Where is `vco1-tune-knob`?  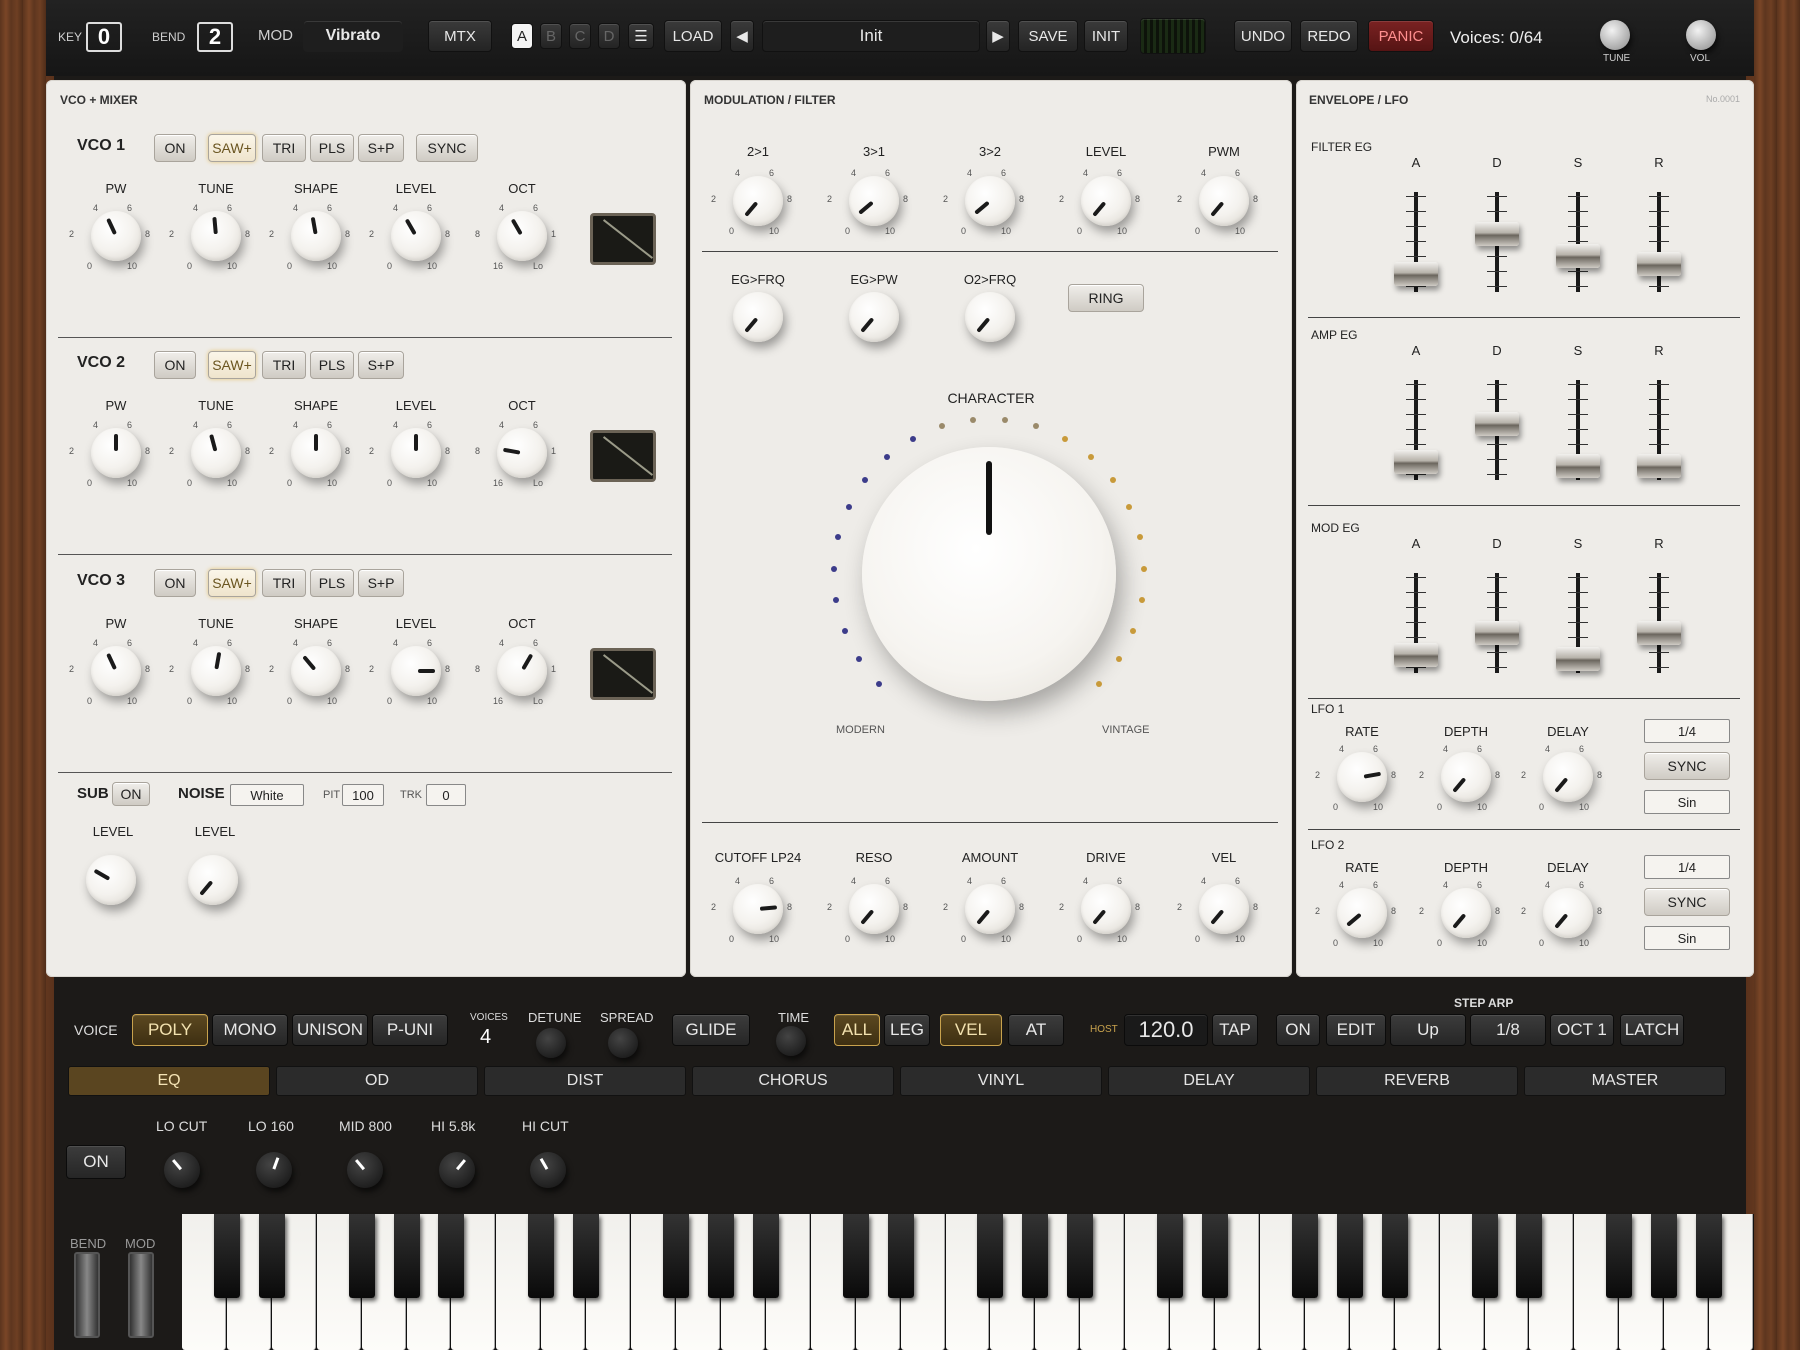
vco1-tune-knob is located at coordinates (216, 236).